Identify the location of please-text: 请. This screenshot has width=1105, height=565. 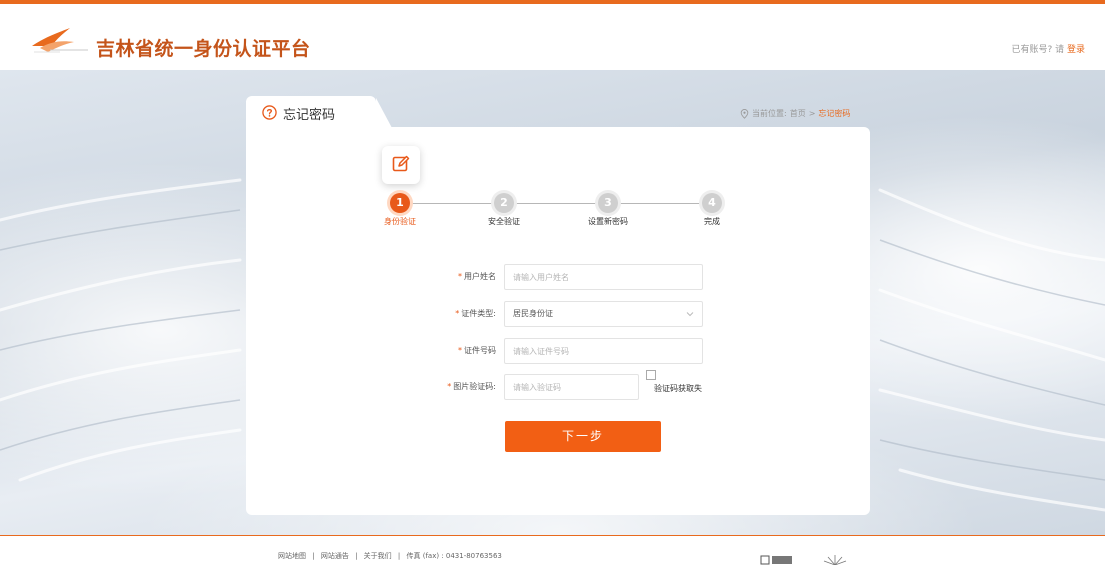
(1060, 50).